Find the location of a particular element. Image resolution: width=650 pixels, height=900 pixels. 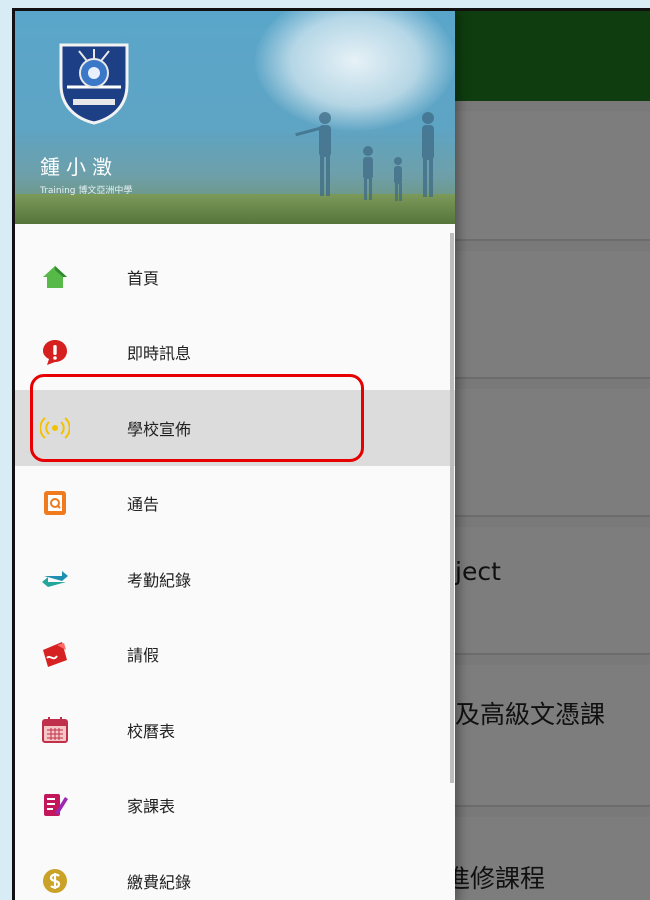

alert-bubble-icon is located at coordinates (55, 352).